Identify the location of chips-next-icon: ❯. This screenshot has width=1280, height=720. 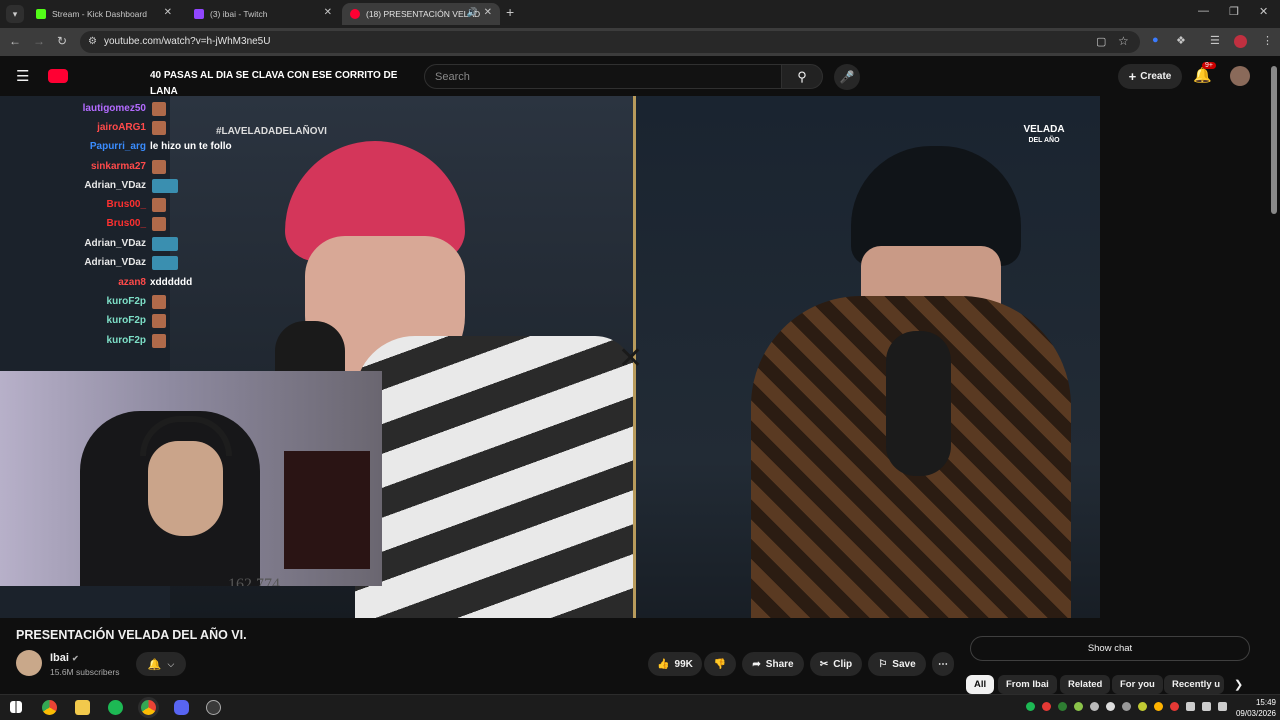
(1238, 684).